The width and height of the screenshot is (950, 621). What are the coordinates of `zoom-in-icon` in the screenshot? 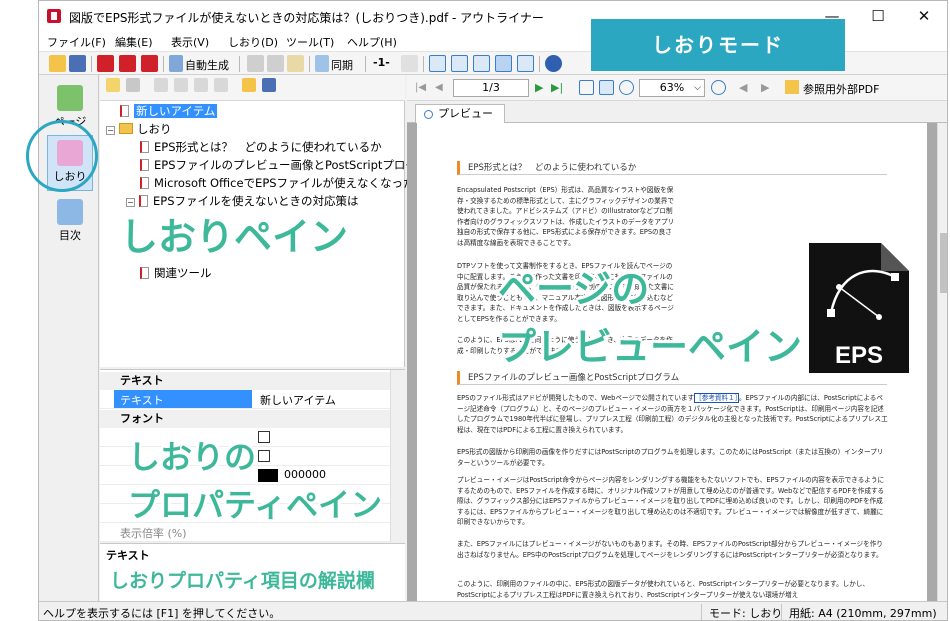 It's located at (718, 87).